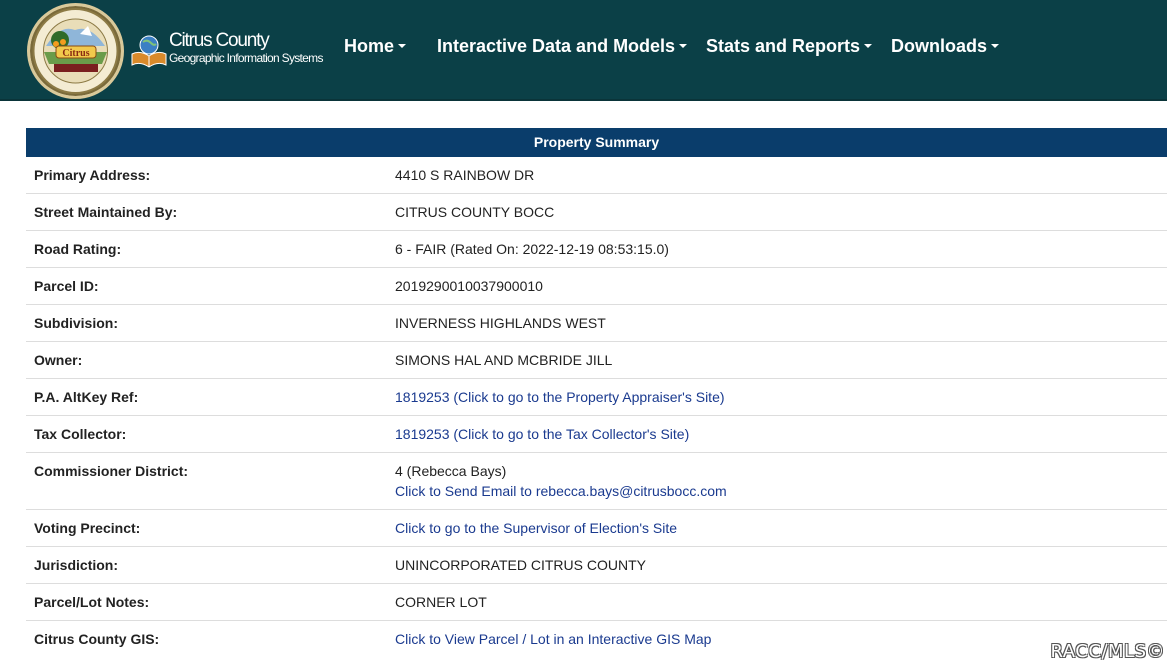 The height and width of the screenshot is (665, 1167). Describe the element at coordinates (75, 53) in the screenshot. I see `svg-text: Citrus` at that location.